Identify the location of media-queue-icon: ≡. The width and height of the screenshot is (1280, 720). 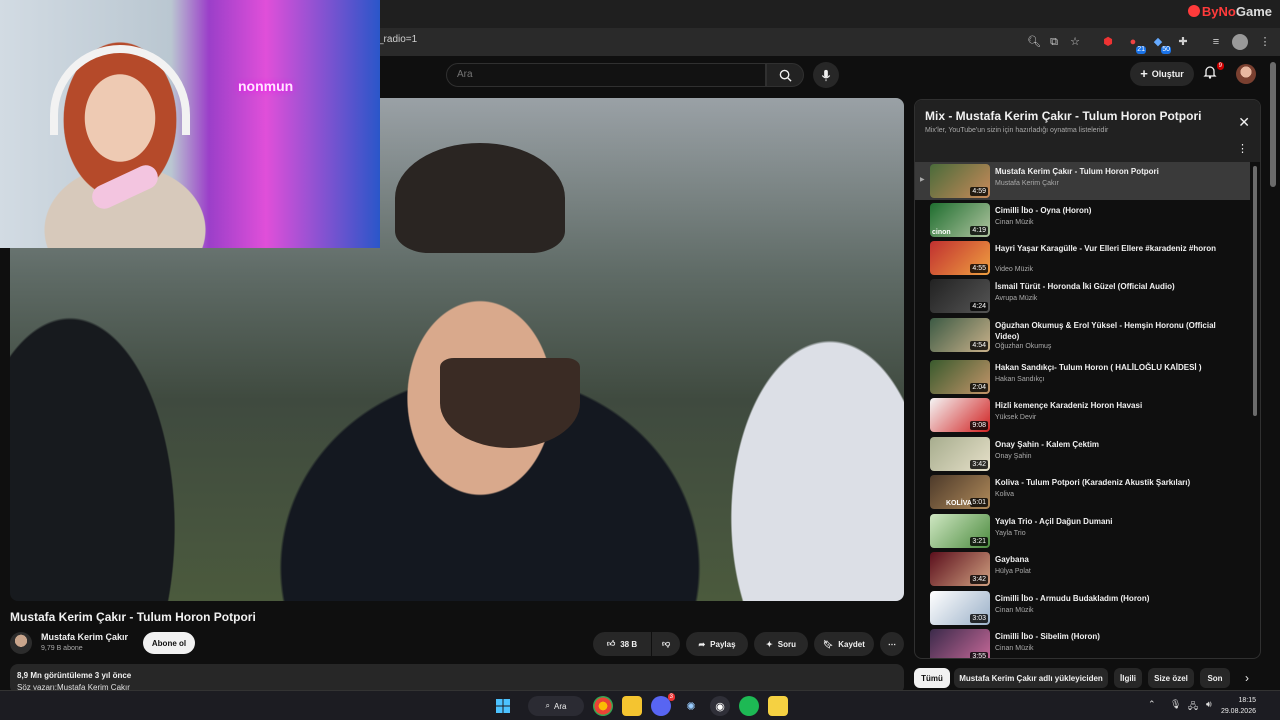
(1216, 42).